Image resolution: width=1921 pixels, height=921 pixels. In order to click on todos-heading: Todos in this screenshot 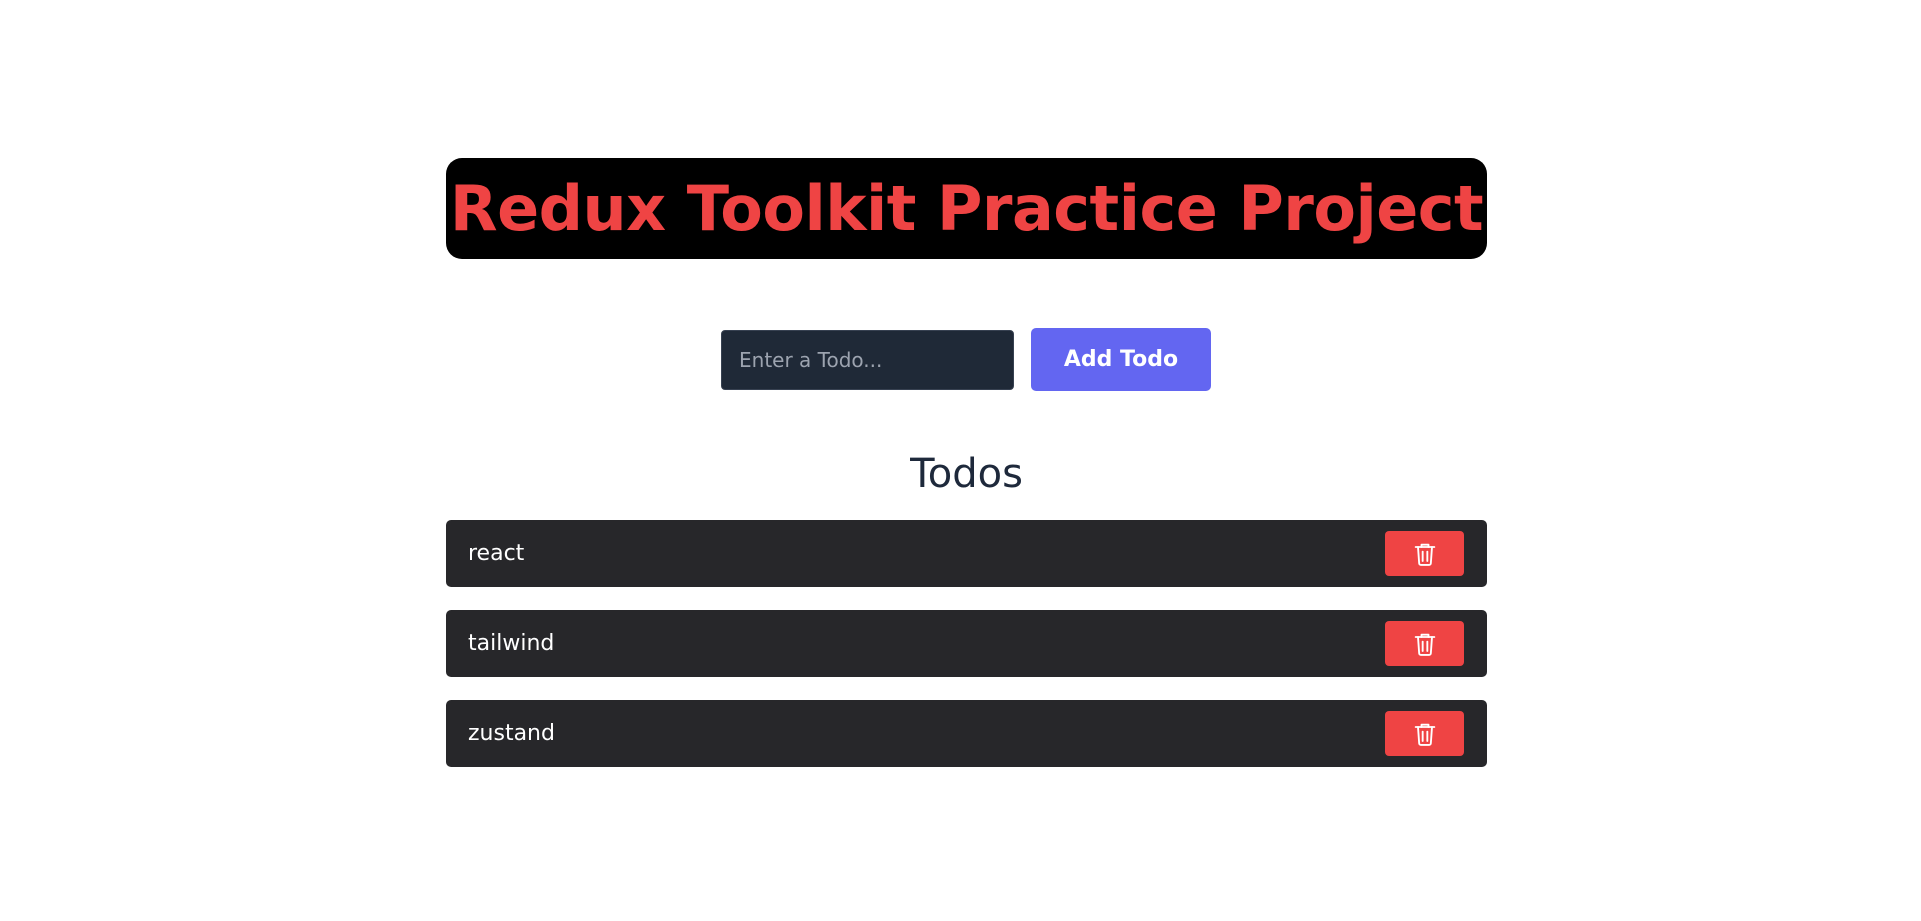, I will do `click(966, 474)`.